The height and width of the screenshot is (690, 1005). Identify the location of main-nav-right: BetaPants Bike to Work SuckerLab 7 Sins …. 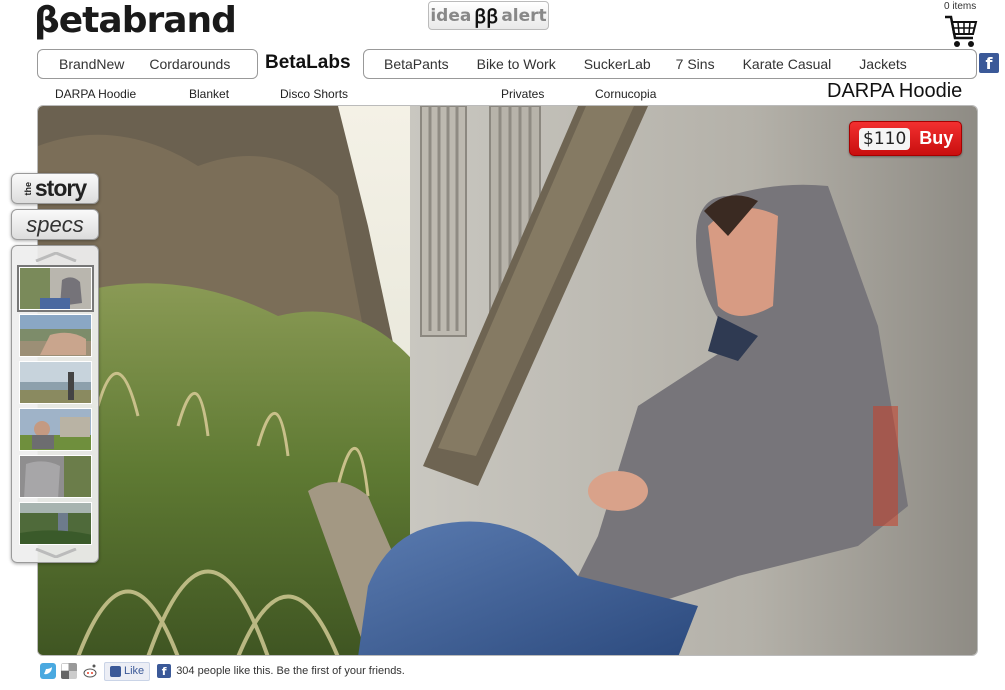
(670, 64).